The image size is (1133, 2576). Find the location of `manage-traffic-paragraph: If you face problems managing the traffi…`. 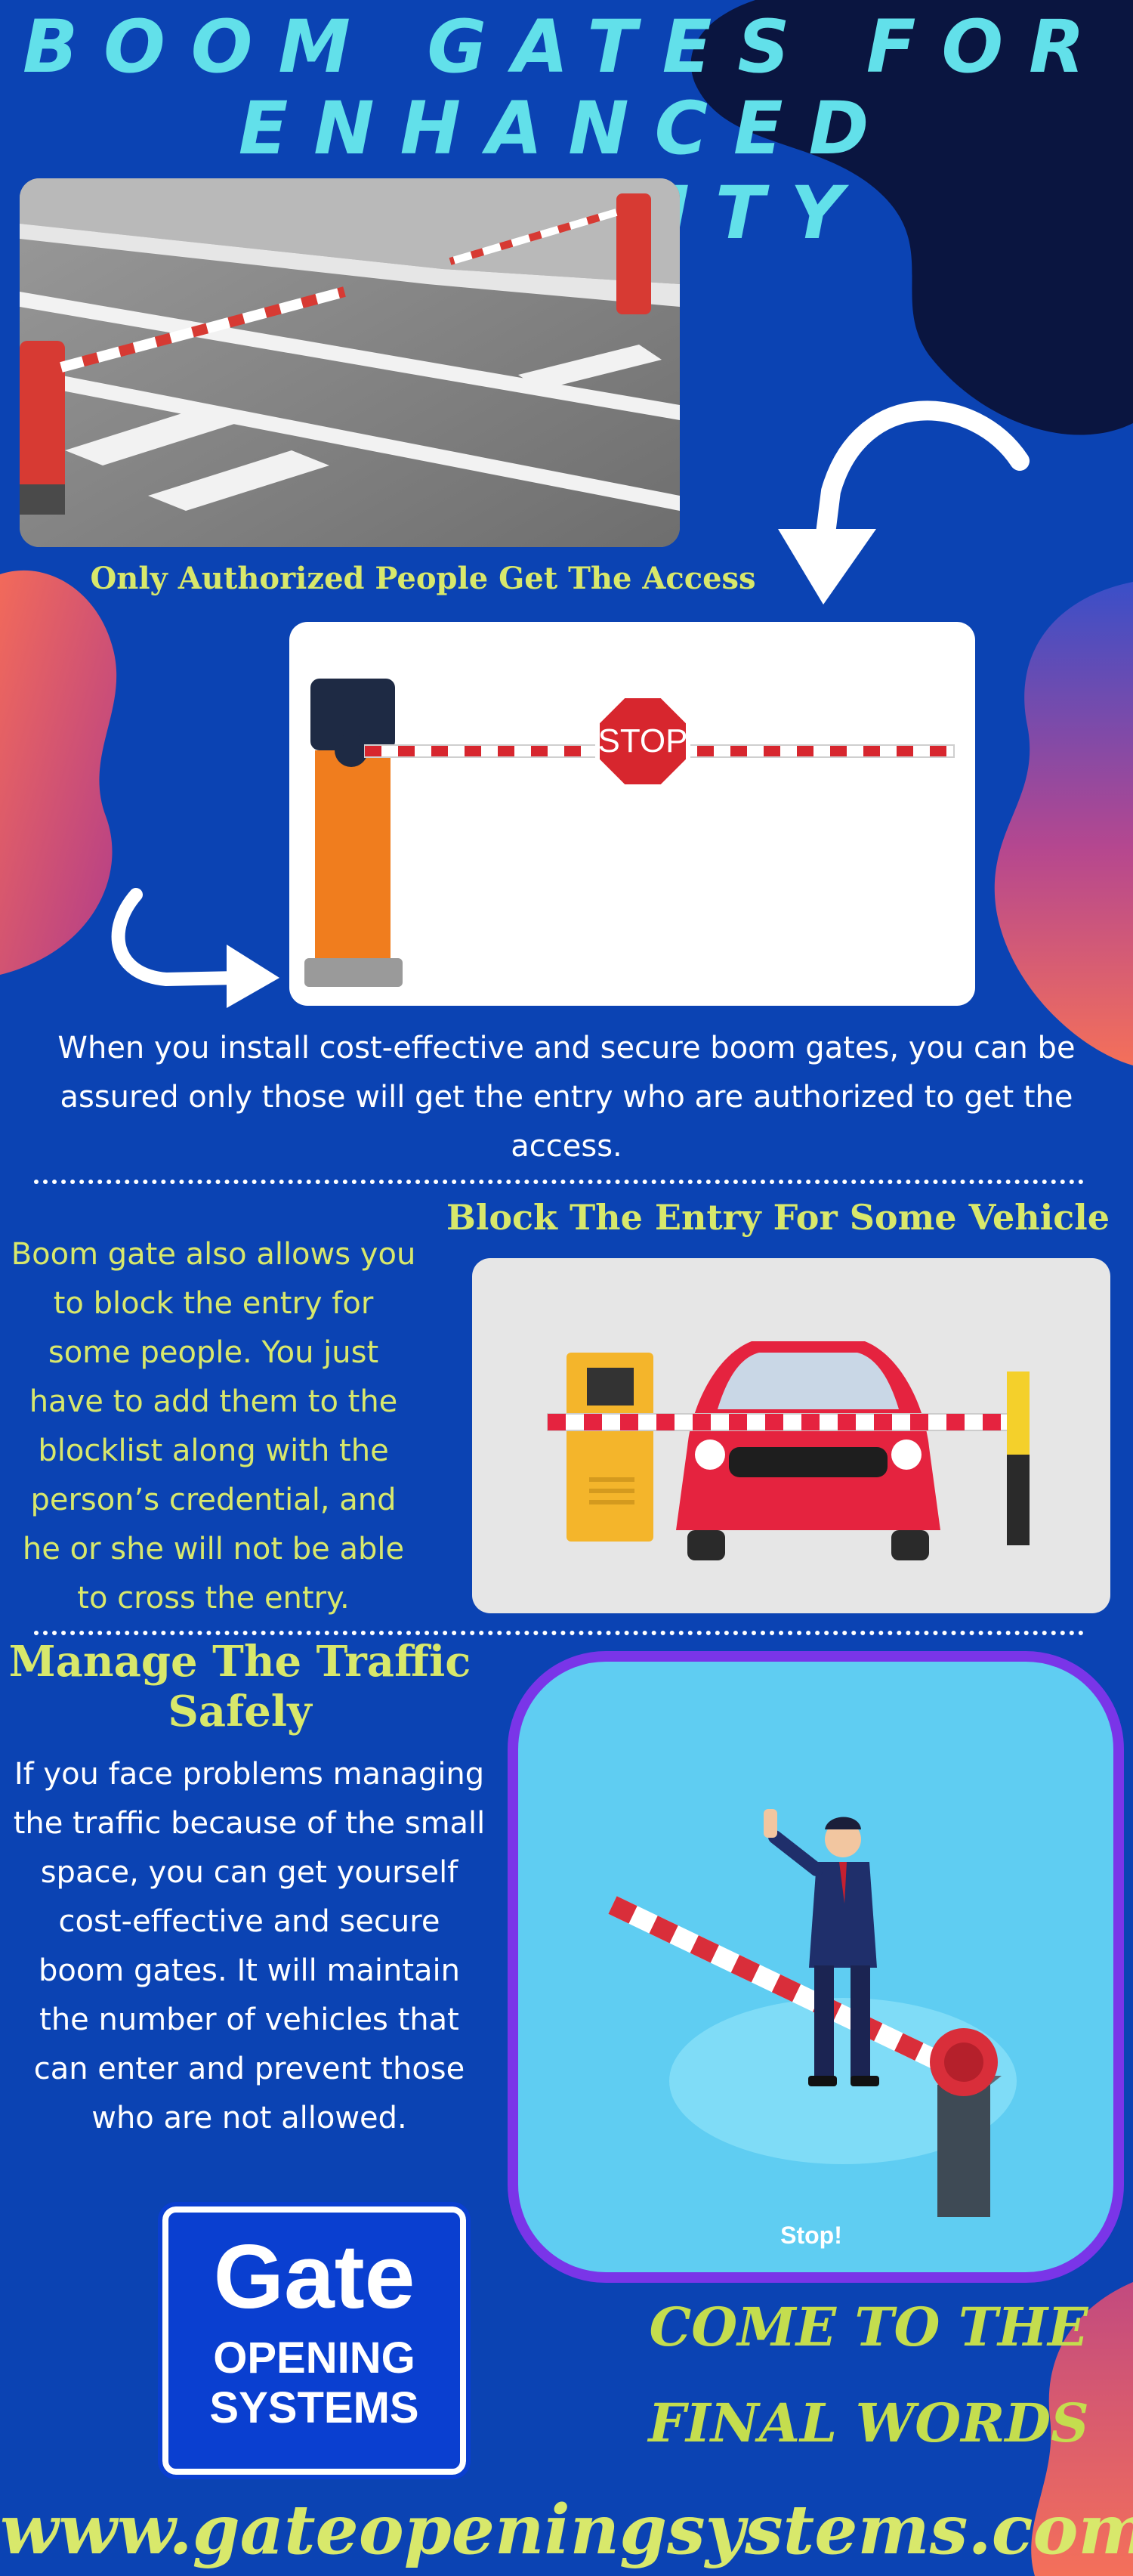

manage-traffic-paragraph: If you face problems managing the traffi… is located at coordinates (250, 1946).